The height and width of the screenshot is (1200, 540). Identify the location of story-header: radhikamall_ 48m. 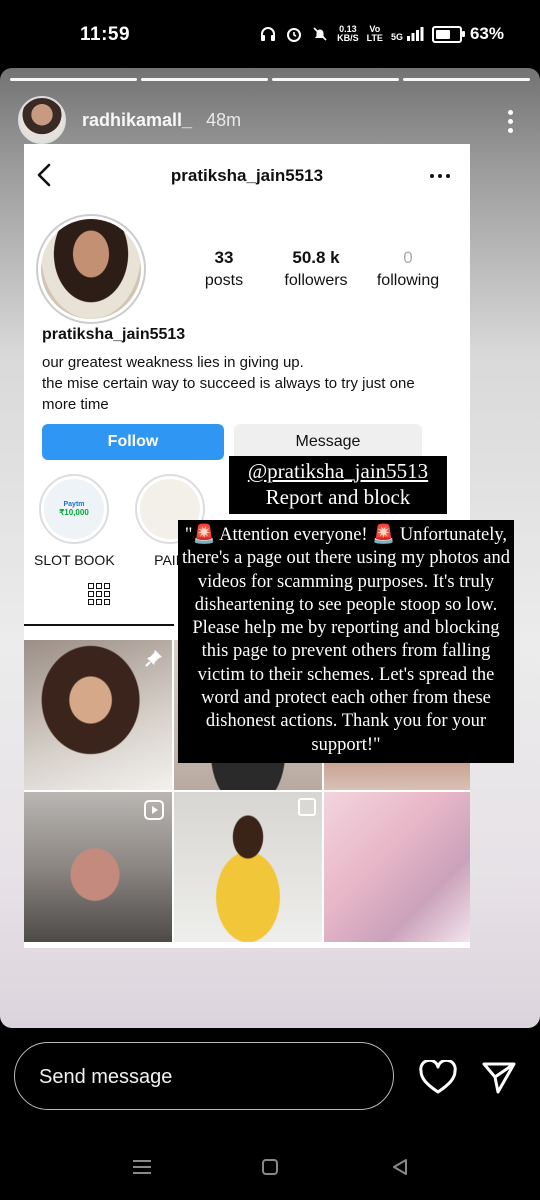
(129, 120).